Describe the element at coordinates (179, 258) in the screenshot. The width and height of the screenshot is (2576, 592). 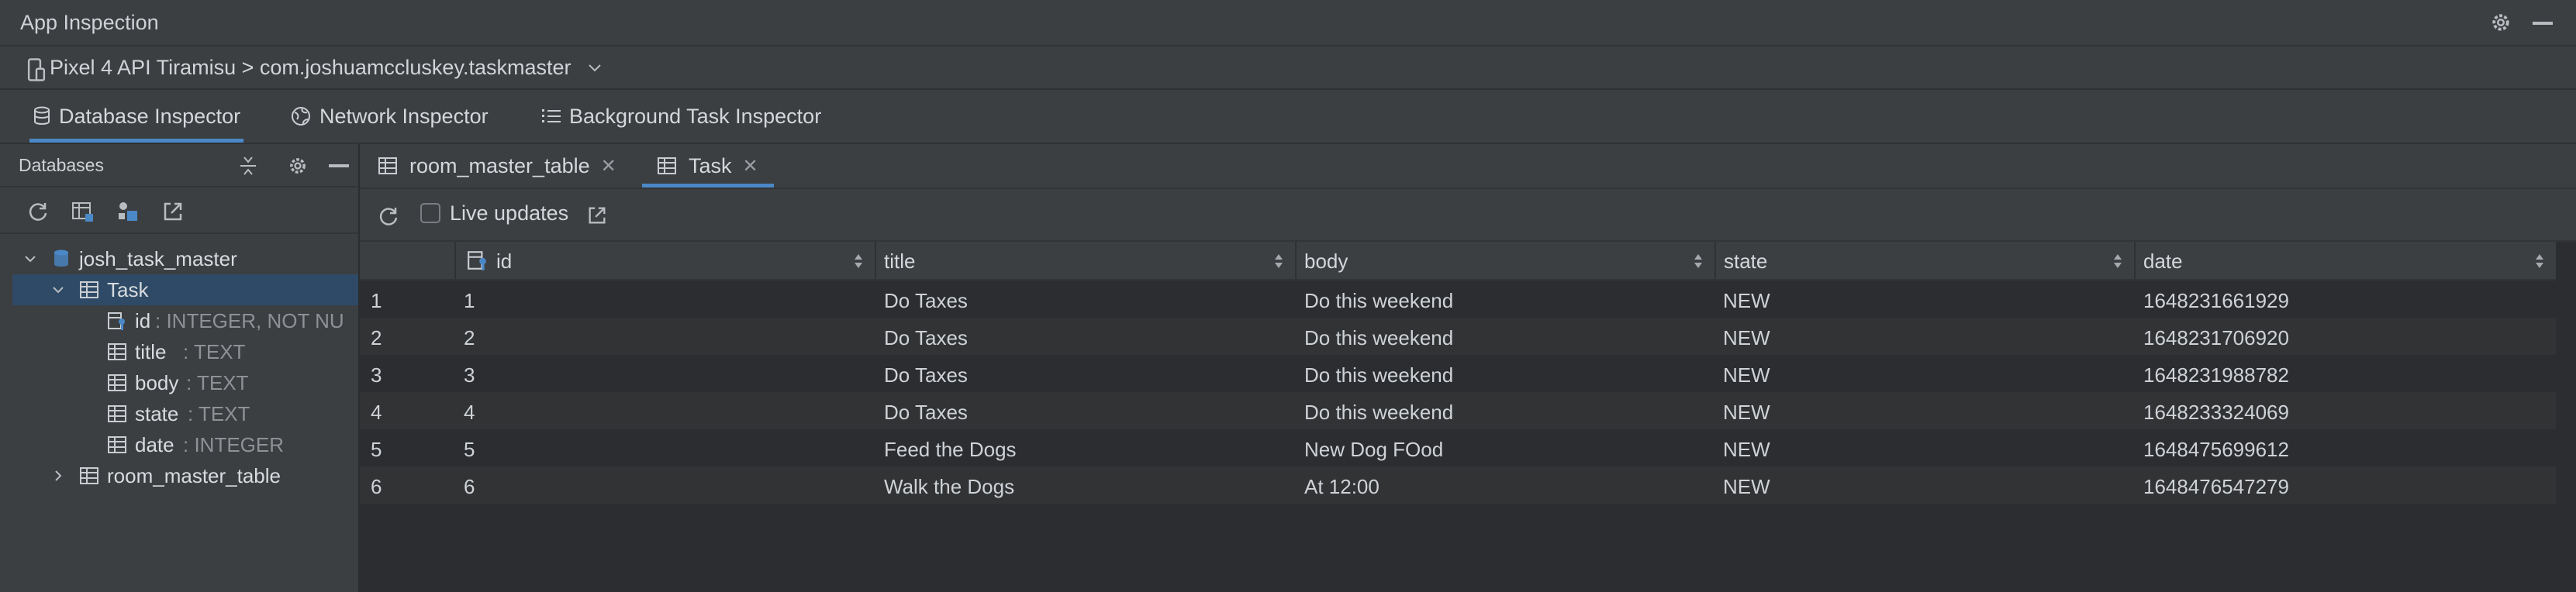
I see `tree-item-database: josh_task_master` at that location.